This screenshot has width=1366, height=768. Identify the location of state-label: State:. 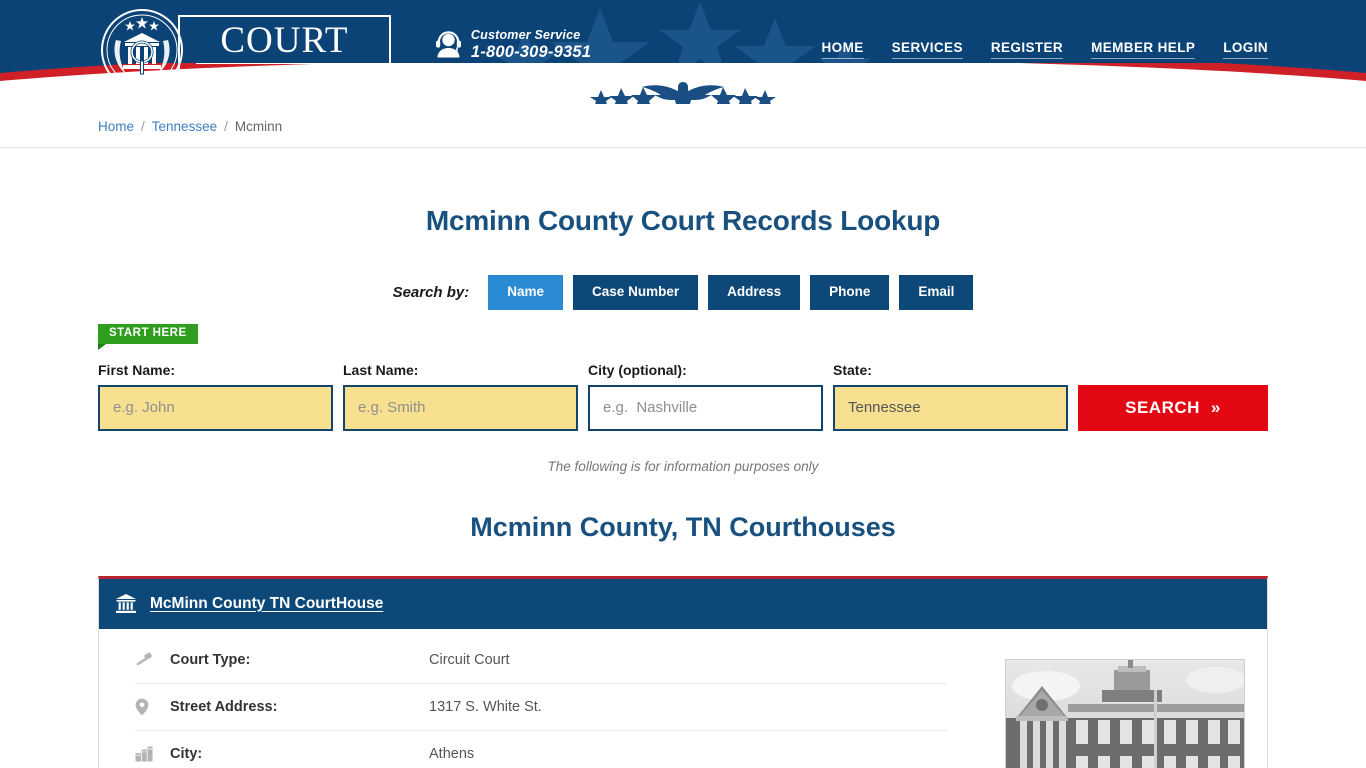
(852, 369).